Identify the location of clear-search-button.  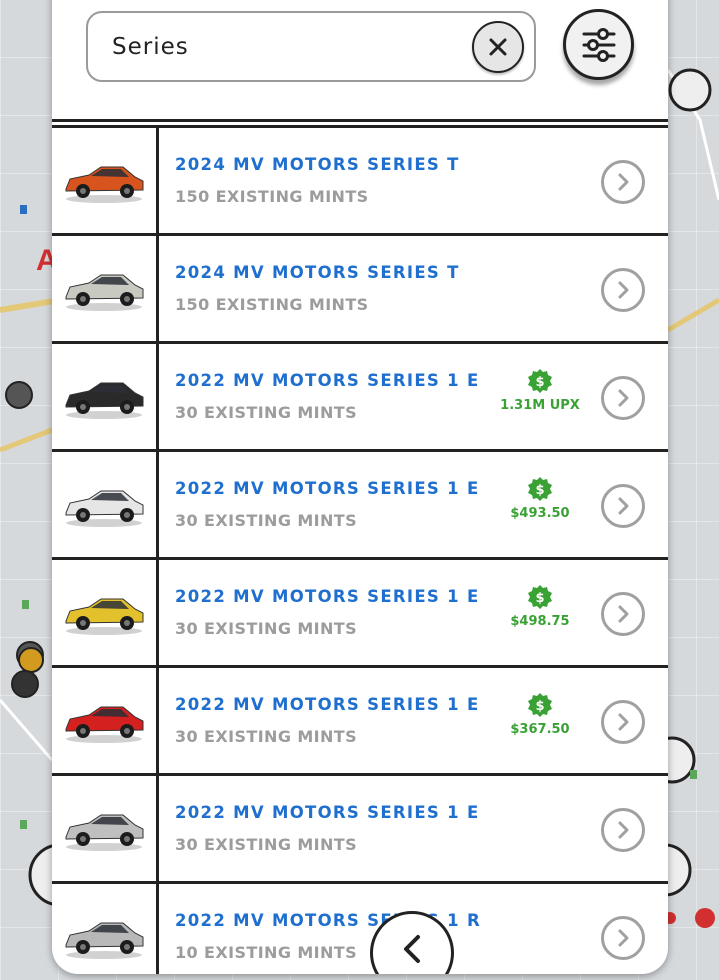
(498, 47).